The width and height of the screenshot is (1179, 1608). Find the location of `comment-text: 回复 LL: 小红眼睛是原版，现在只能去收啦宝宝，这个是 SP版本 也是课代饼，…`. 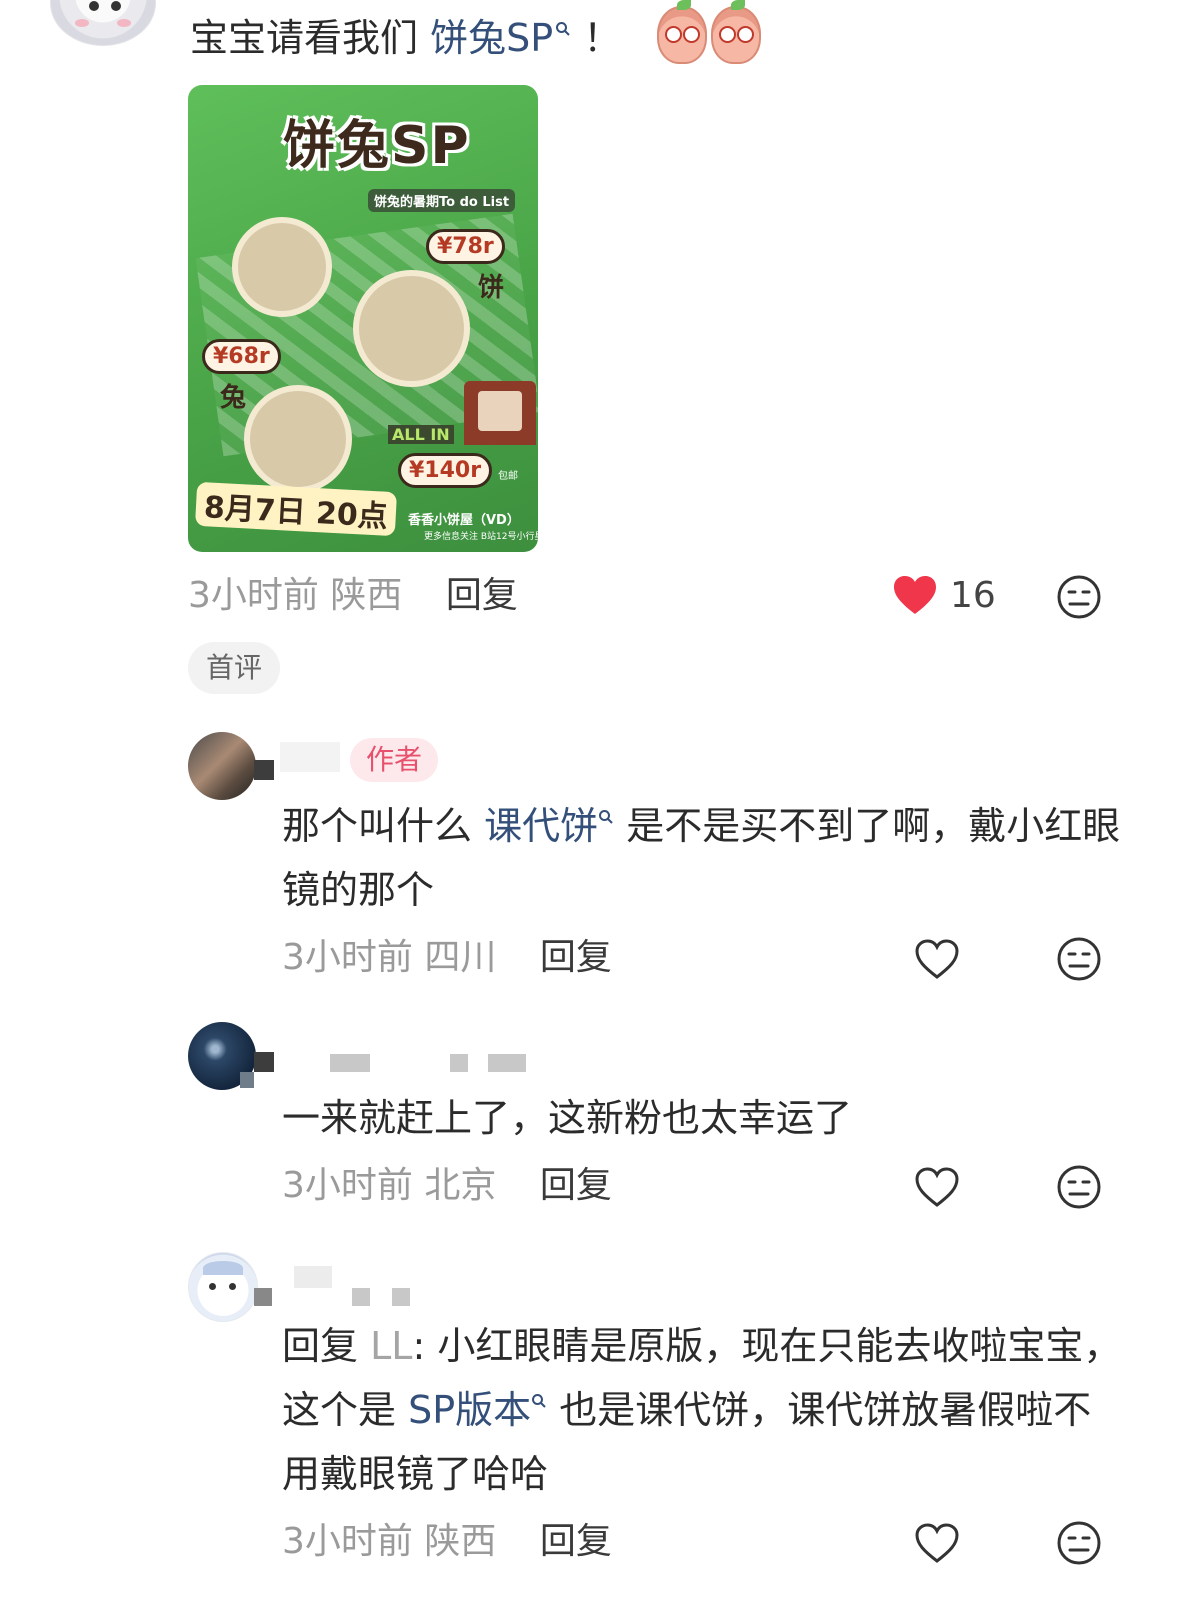

comment-text: 回复 LL: 小红眼睛是原版，现在只能去收啦宝宝，这个是 SP版本 也是课代饼，… is located at coordinates (702, 1410).